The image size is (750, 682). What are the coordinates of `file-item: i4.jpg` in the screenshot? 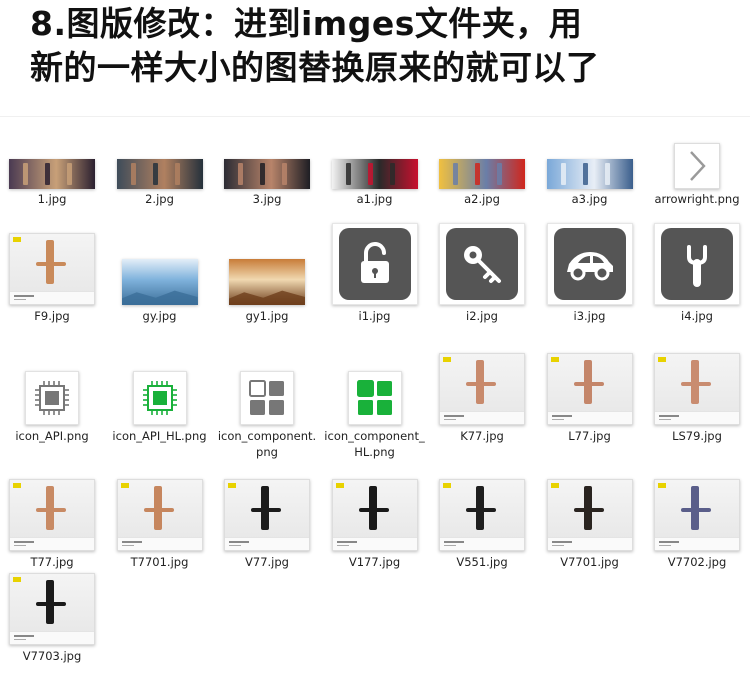 It's located at (697, 281).